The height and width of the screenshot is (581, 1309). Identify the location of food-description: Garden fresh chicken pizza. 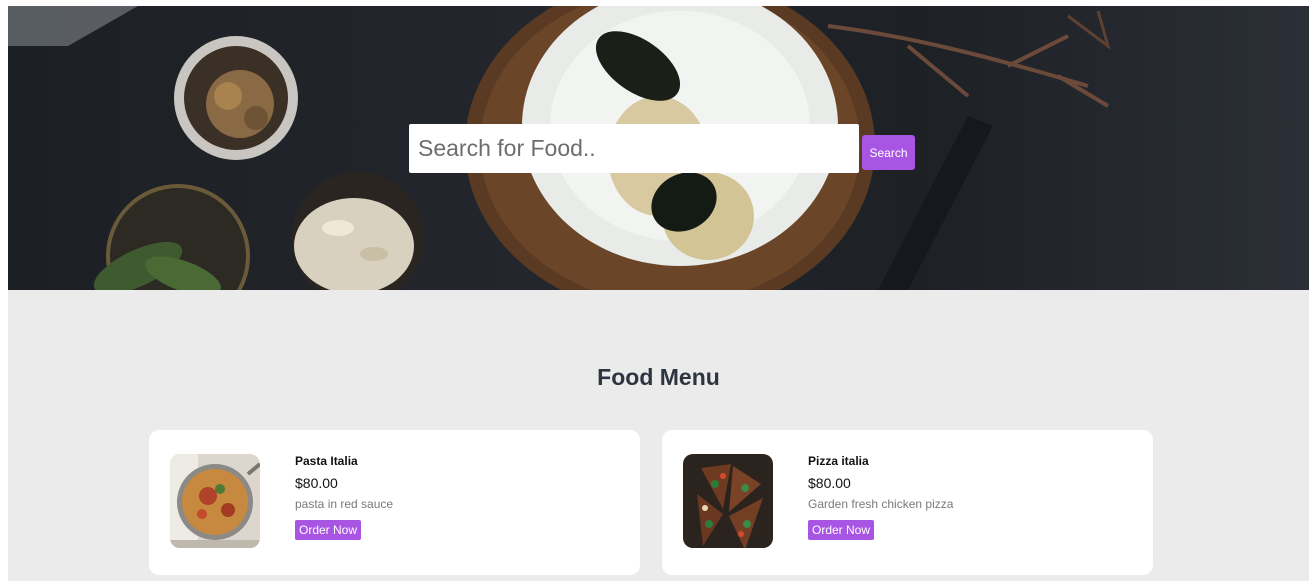
(881, 504).